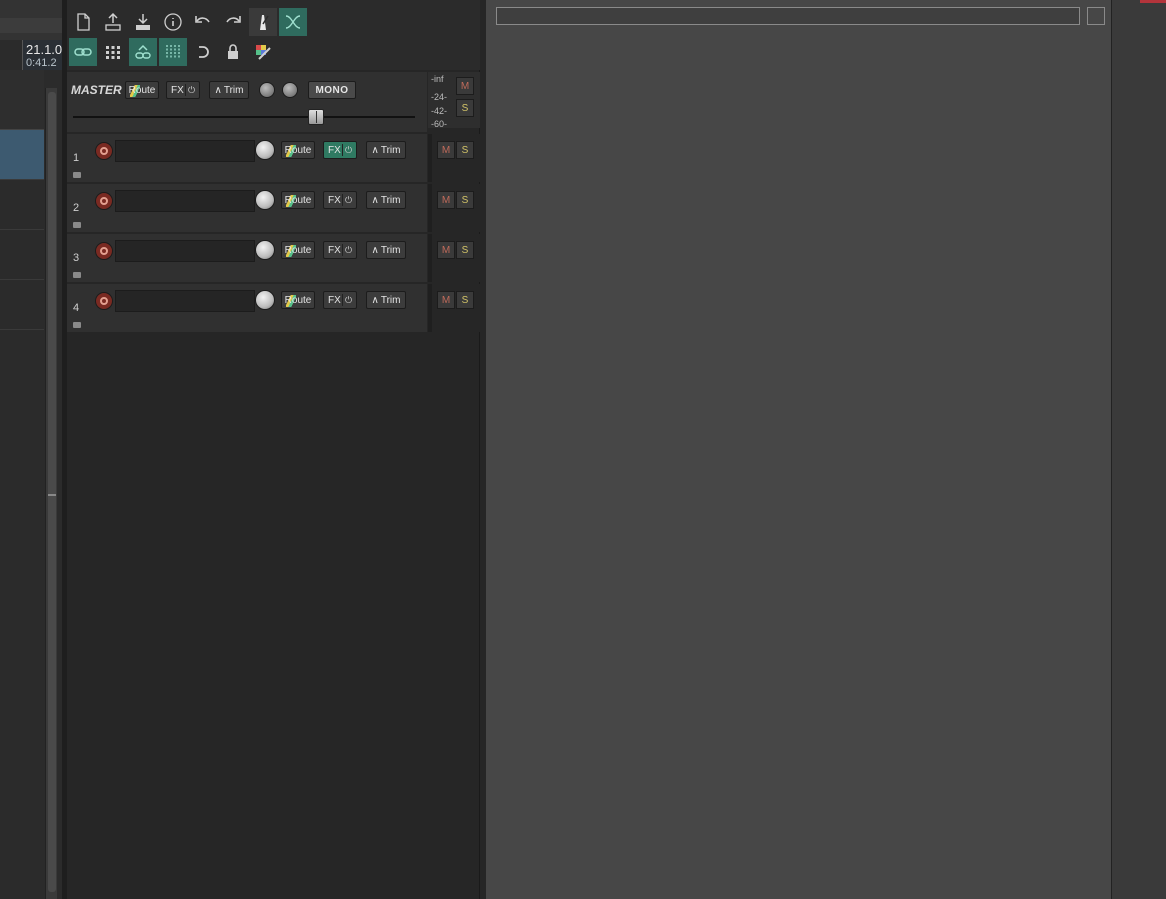  What do you see at coordinates (229, 90) in the screenshot?
I see `master-trim-button: ∧ Trim` at bounding box center [229, 90].